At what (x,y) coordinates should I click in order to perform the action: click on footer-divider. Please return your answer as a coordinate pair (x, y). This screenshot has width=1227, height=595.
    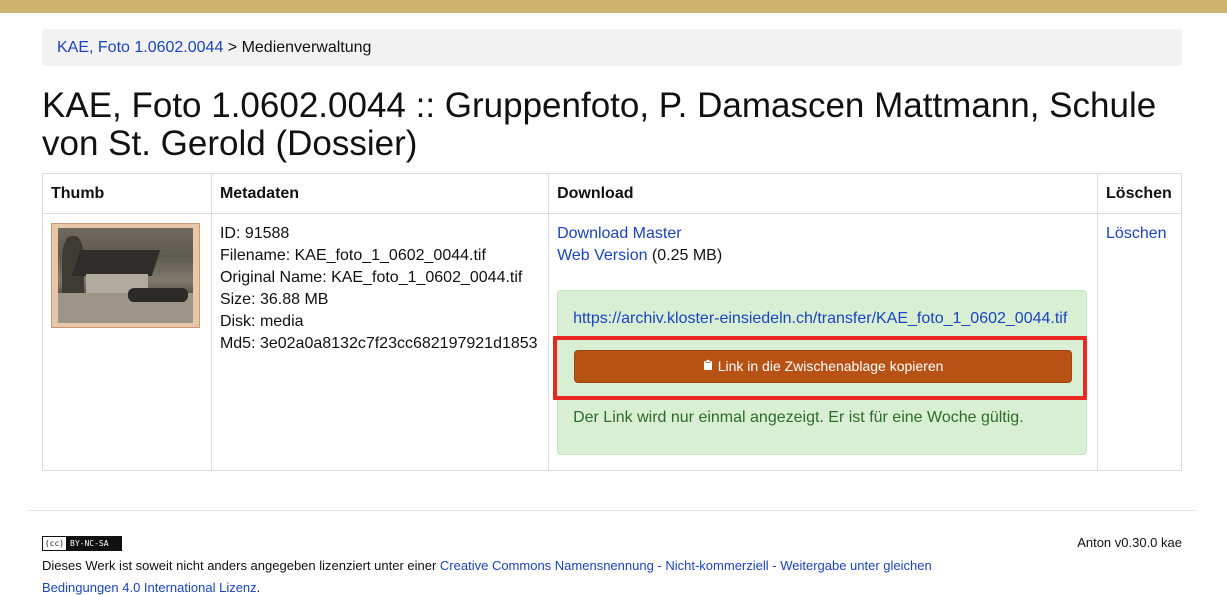
    Looking at the image, I should click on (612, 510).